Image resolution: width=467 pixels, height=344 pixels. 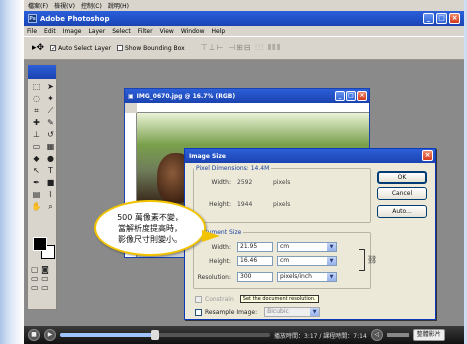 I want to click on doc-width-input: 21.95, so click(x=255, y=247).